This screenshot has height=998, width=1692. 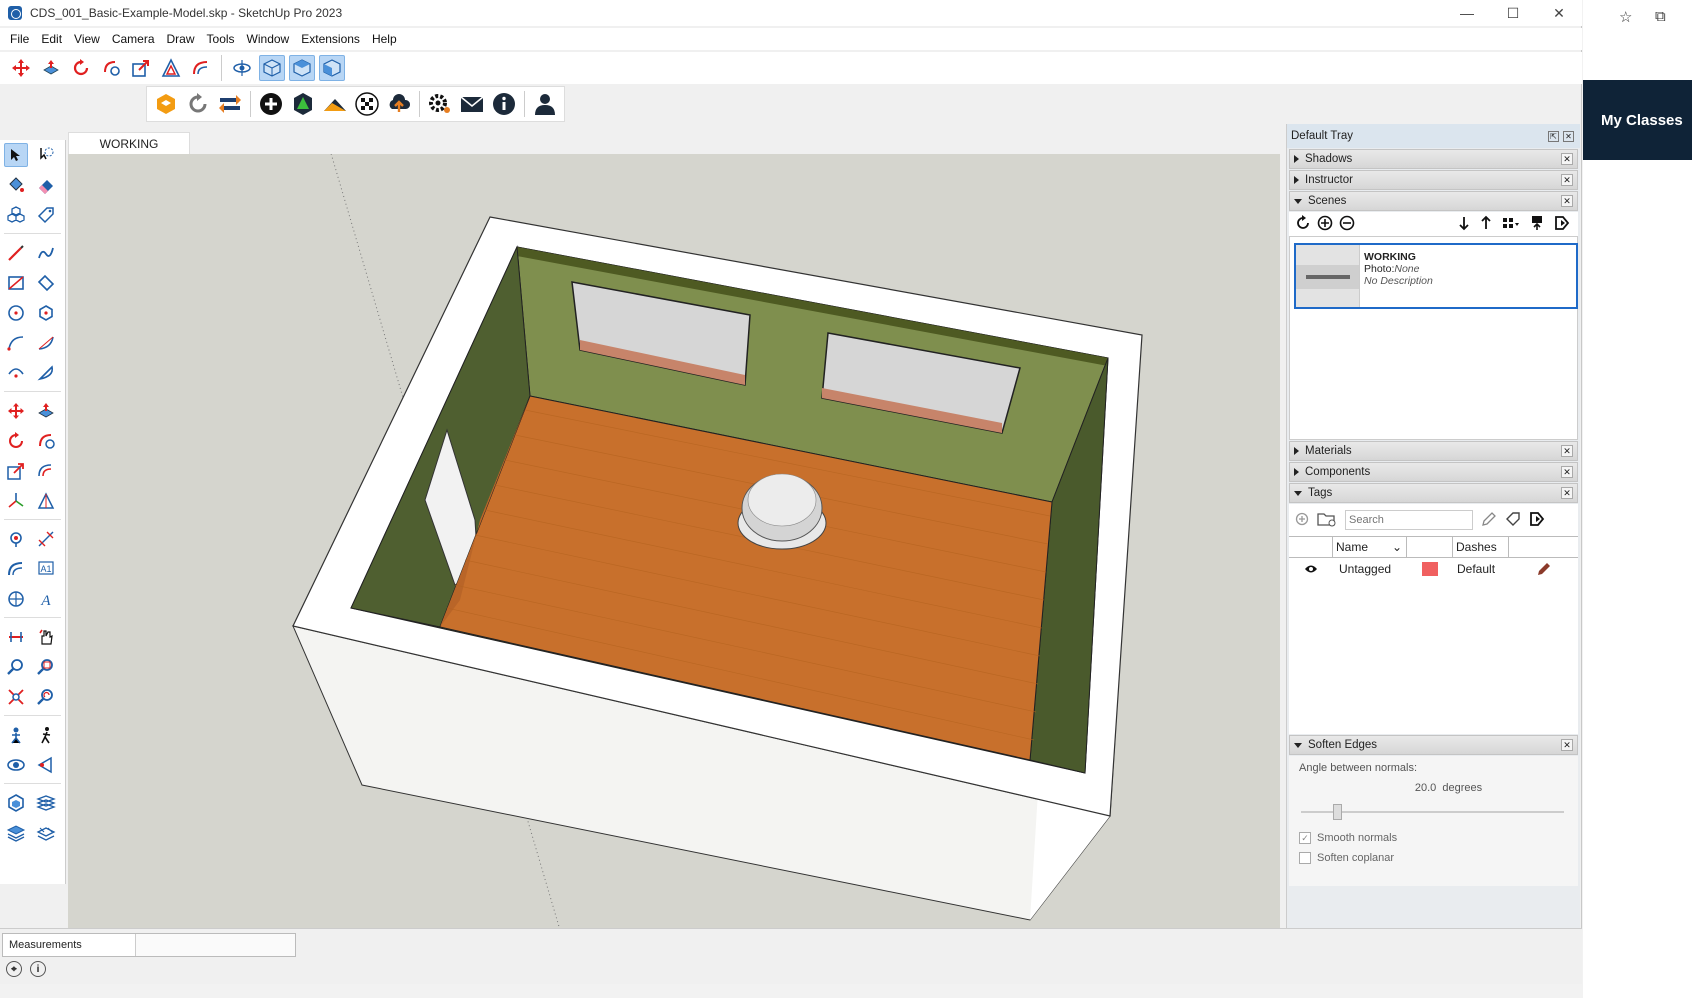 I want to click on table-row: Untagged Default, so click(x=1433, y=569).